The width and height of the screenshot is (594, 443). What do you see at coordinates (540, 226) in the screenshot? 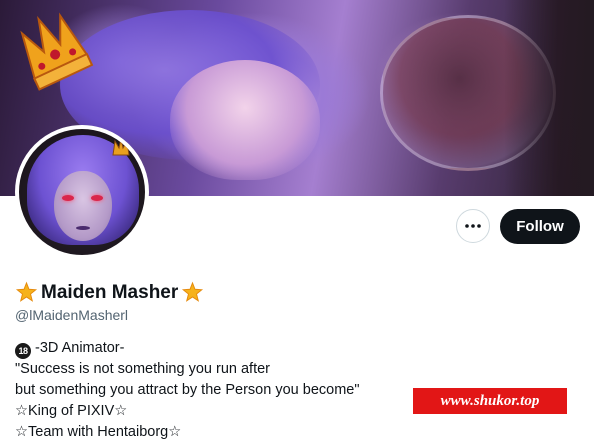
I see `follow-button: Follow` at bounding box center [540, 226].